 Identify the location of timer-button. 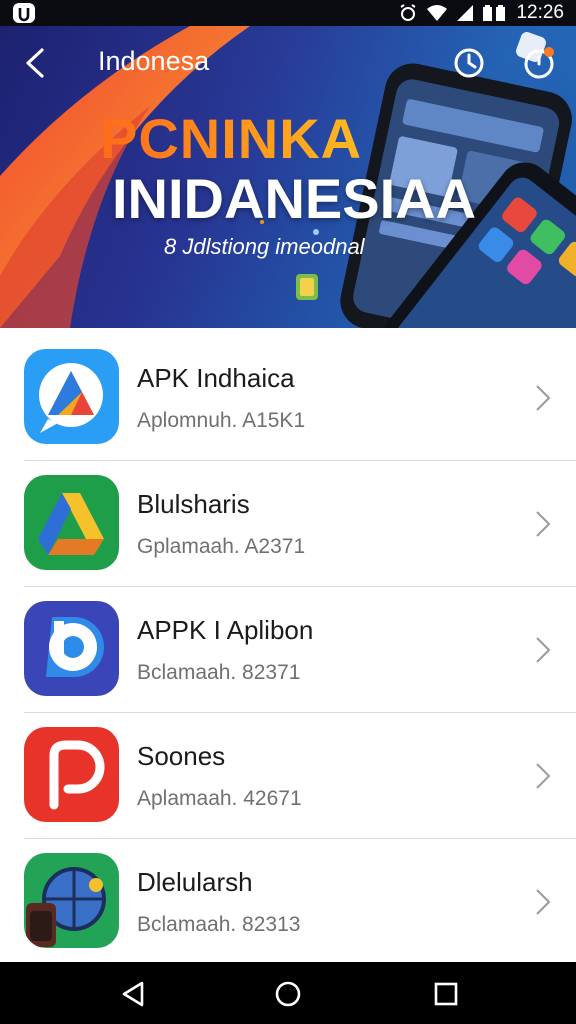
(539, 63).